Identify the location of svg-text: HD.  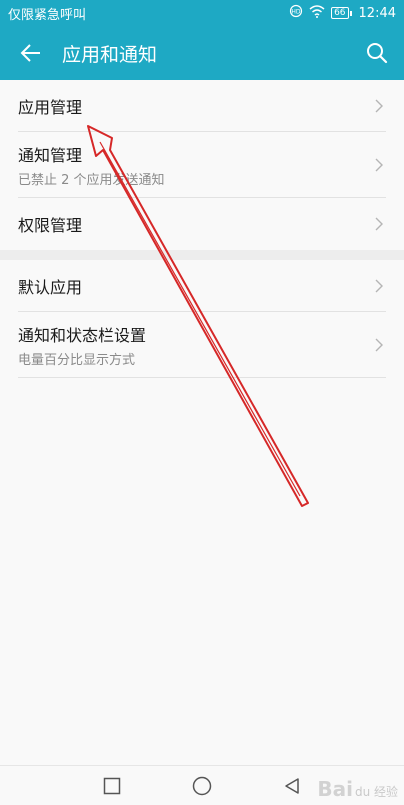
(297, 12).